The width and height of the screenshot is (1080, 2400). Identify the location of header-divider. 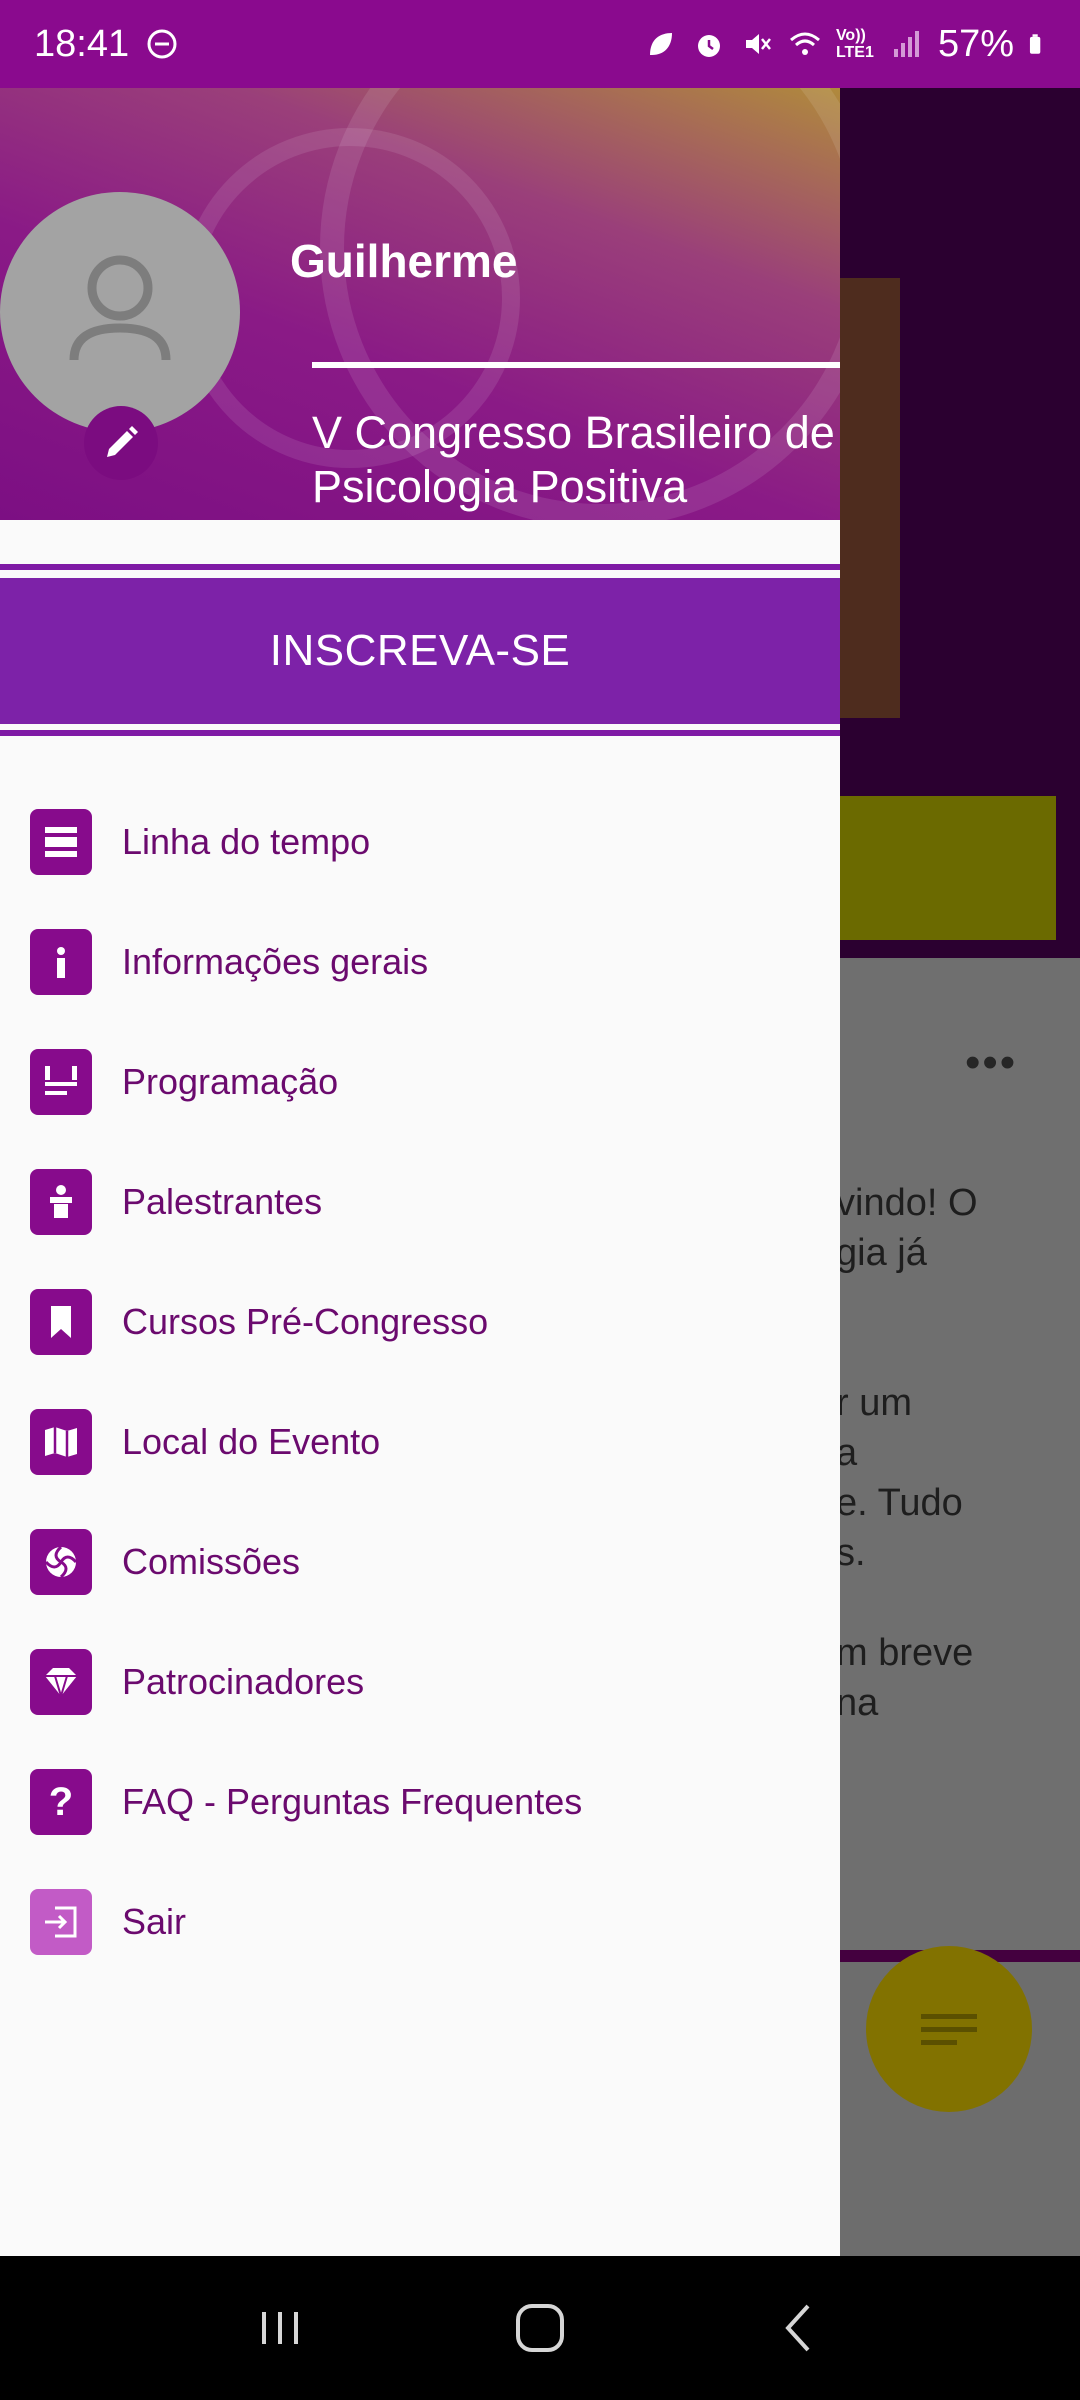
(576, 365).